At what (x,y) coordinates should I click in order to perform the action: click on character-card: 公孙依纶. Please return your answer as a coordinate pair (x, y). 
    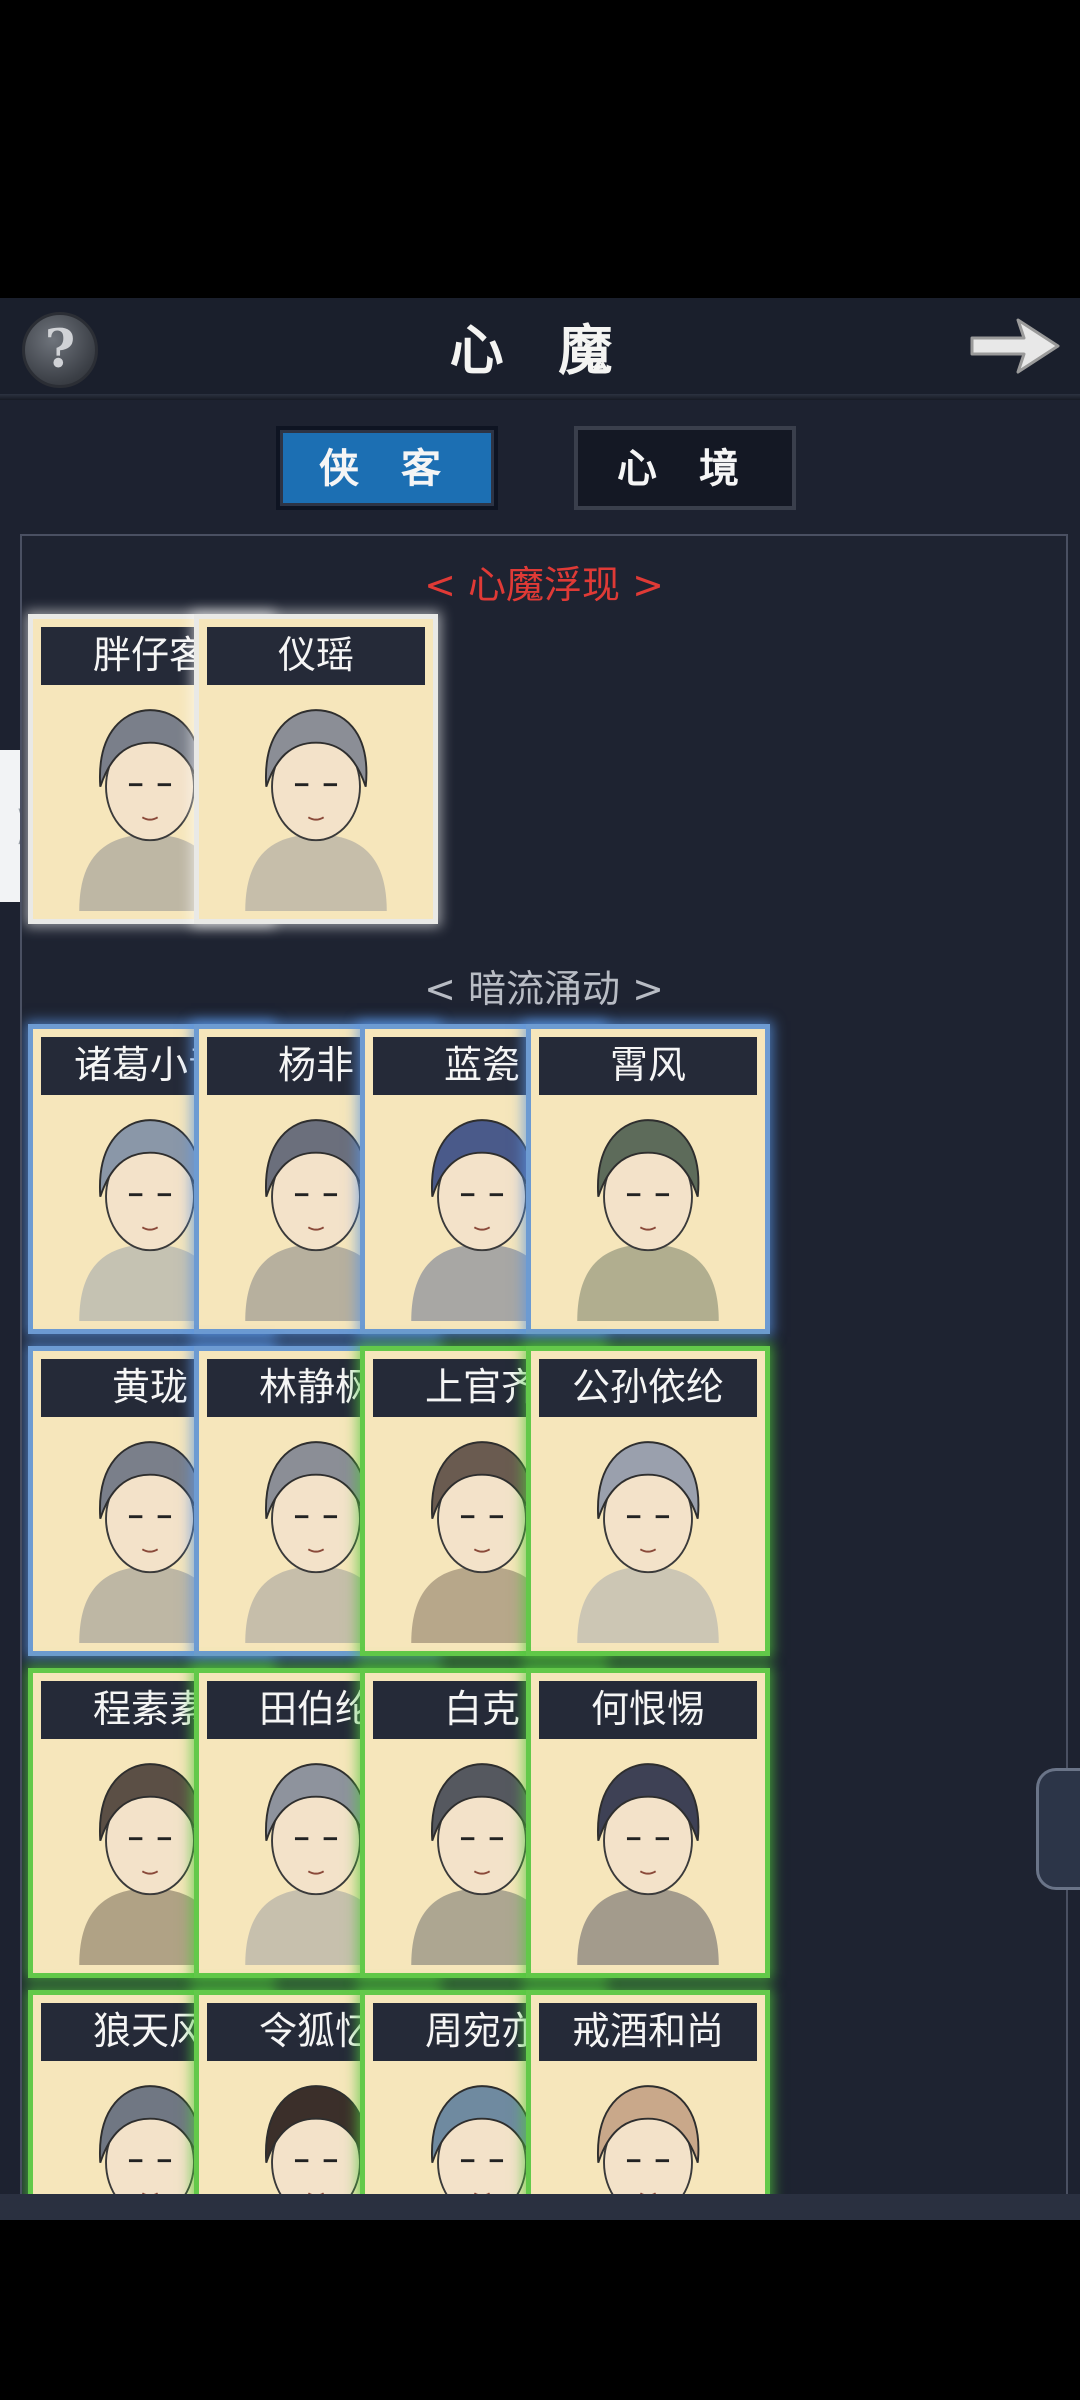
    Looking at the image, I should click on (648, 1501).